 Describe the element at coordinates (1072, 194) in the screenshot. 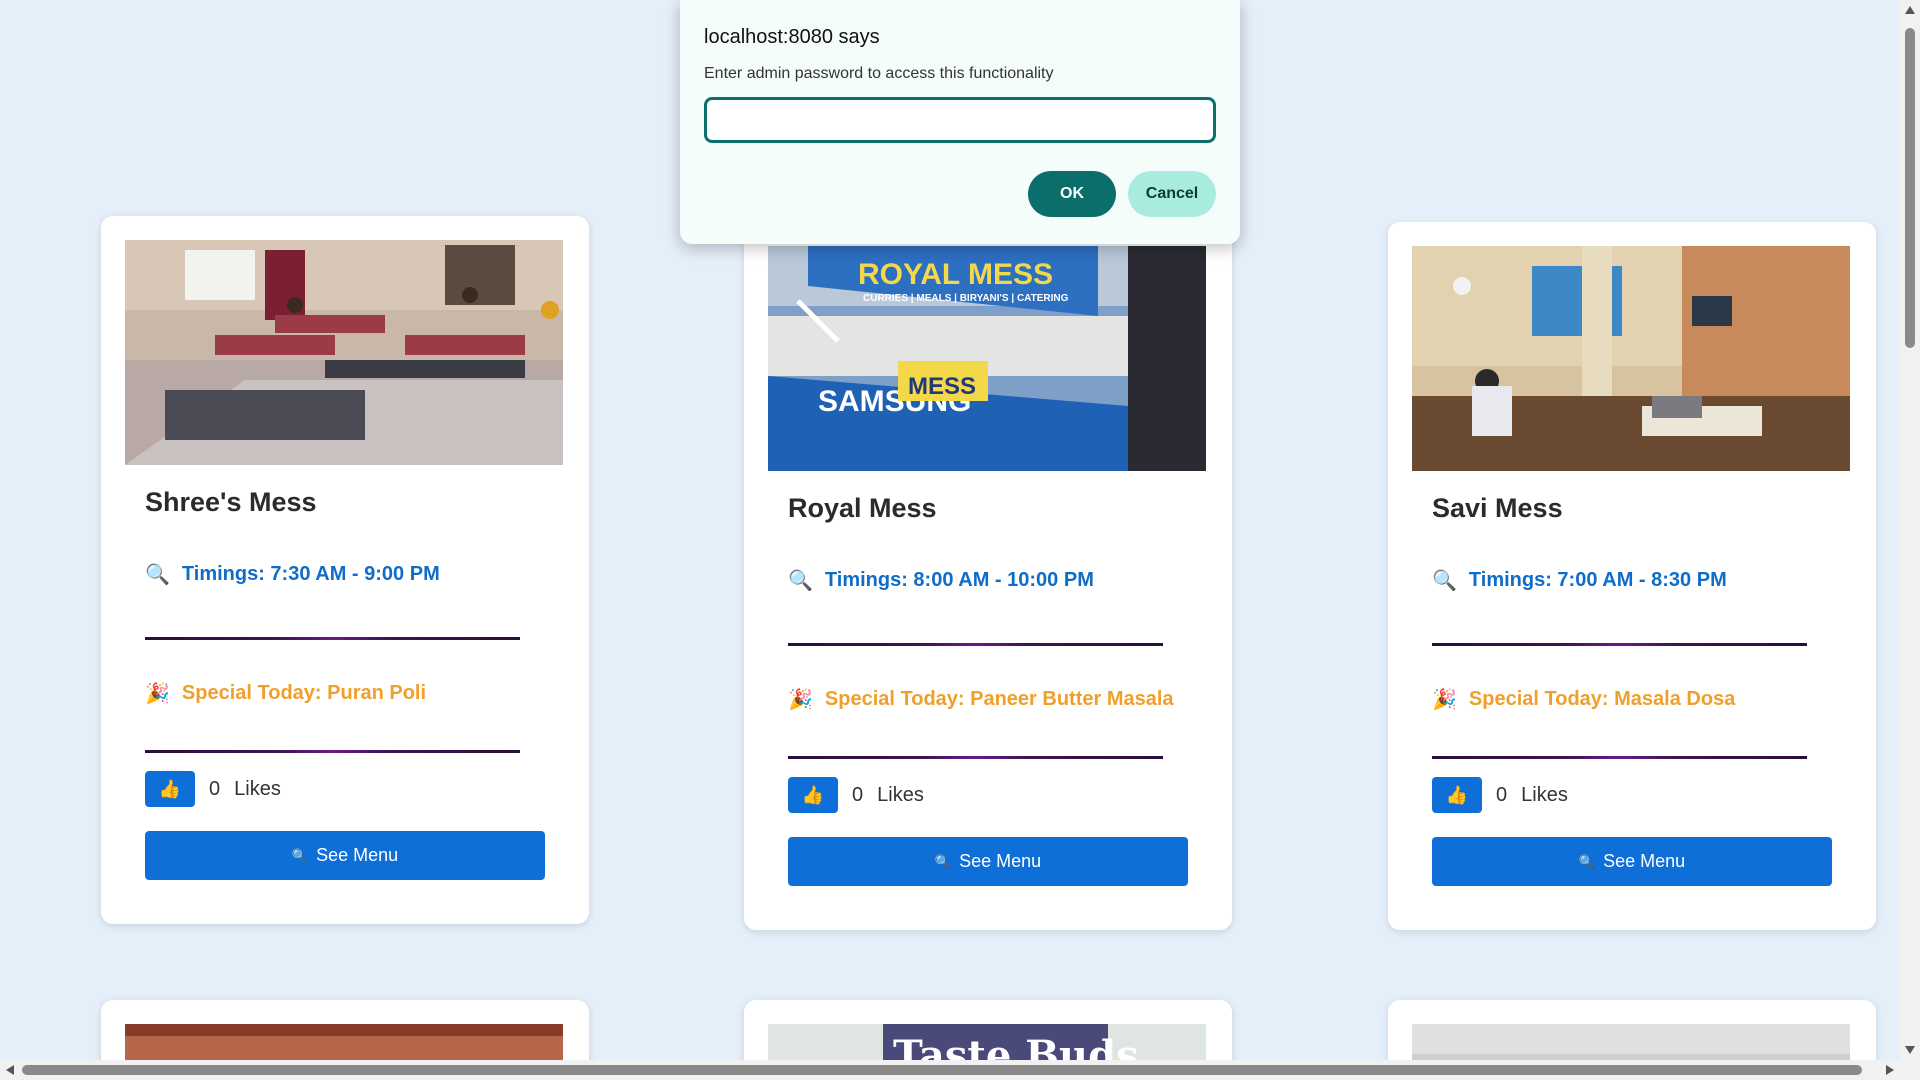

I see `ok-button: OK` at that location.